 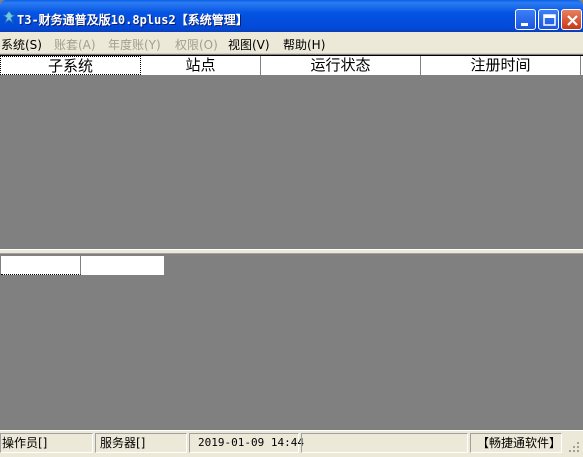 I want to click on resize-grip-icon, so click(x=573, y=446).